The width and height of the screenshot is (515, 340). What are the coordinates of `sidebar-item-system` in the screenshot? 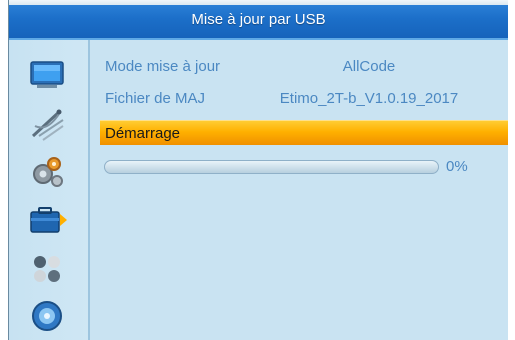 It's located at (48, 172).